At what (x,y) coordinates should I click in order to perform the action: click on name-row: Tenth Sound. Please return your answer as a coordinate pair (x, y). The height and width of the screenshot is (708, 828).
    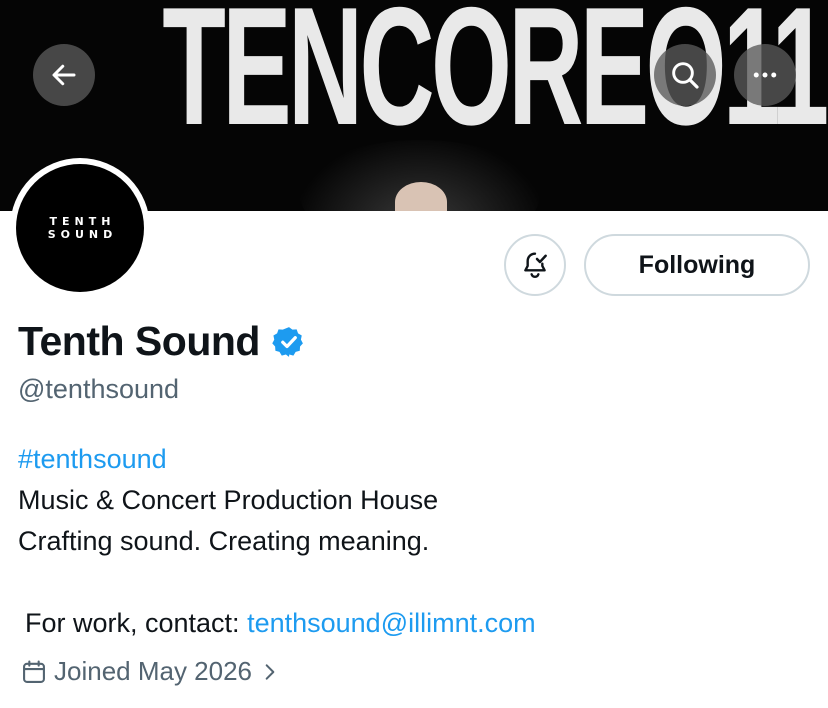
    Looking at the image, I should click on (162, 341).